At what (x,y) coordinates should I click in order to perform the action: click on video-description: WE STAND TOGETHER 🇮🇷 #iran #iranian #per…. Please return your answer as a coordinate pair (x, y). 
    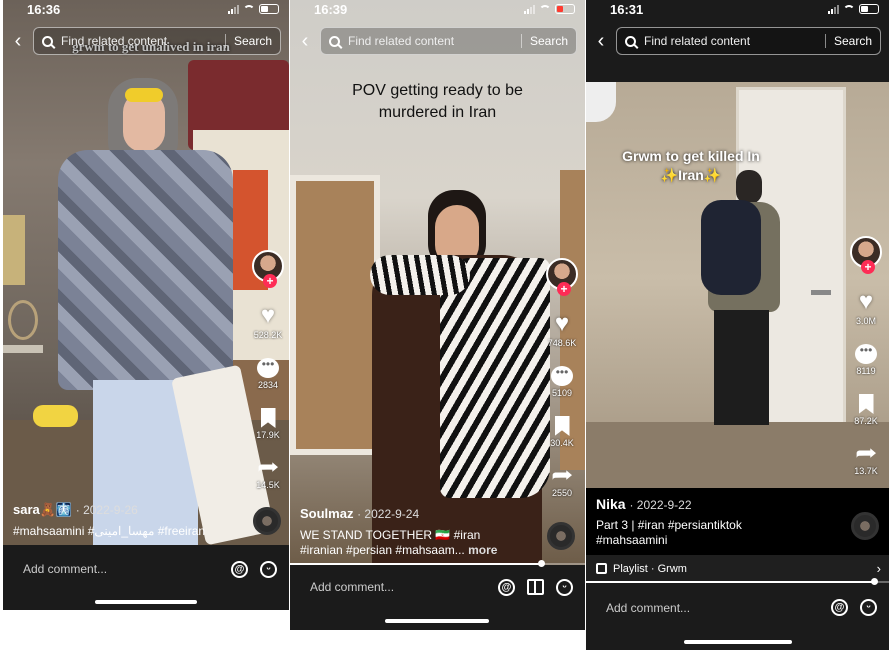
    Looking at the image, I should click on (398, 543).